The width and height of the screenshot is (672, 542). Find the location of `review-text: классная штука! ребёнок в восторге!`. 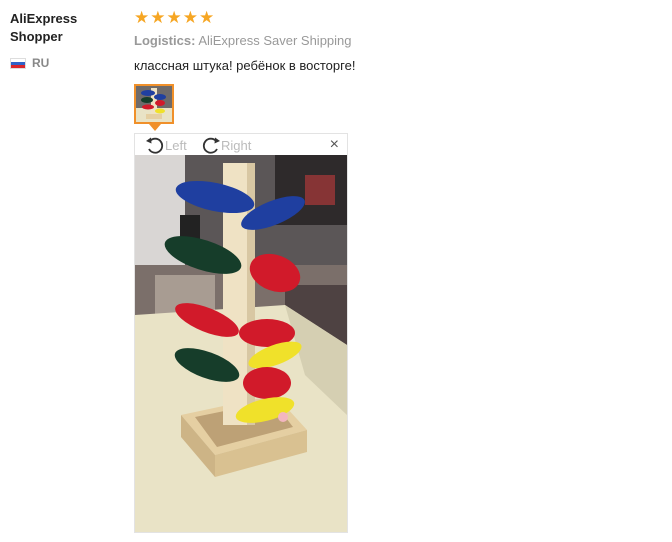

review-text: классная штука! ребёнок в восторге! is located at coordinates (245, 65).